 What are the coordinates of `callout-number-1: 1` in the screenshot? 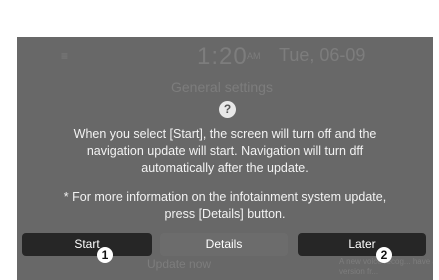 It's located at (105, 255).